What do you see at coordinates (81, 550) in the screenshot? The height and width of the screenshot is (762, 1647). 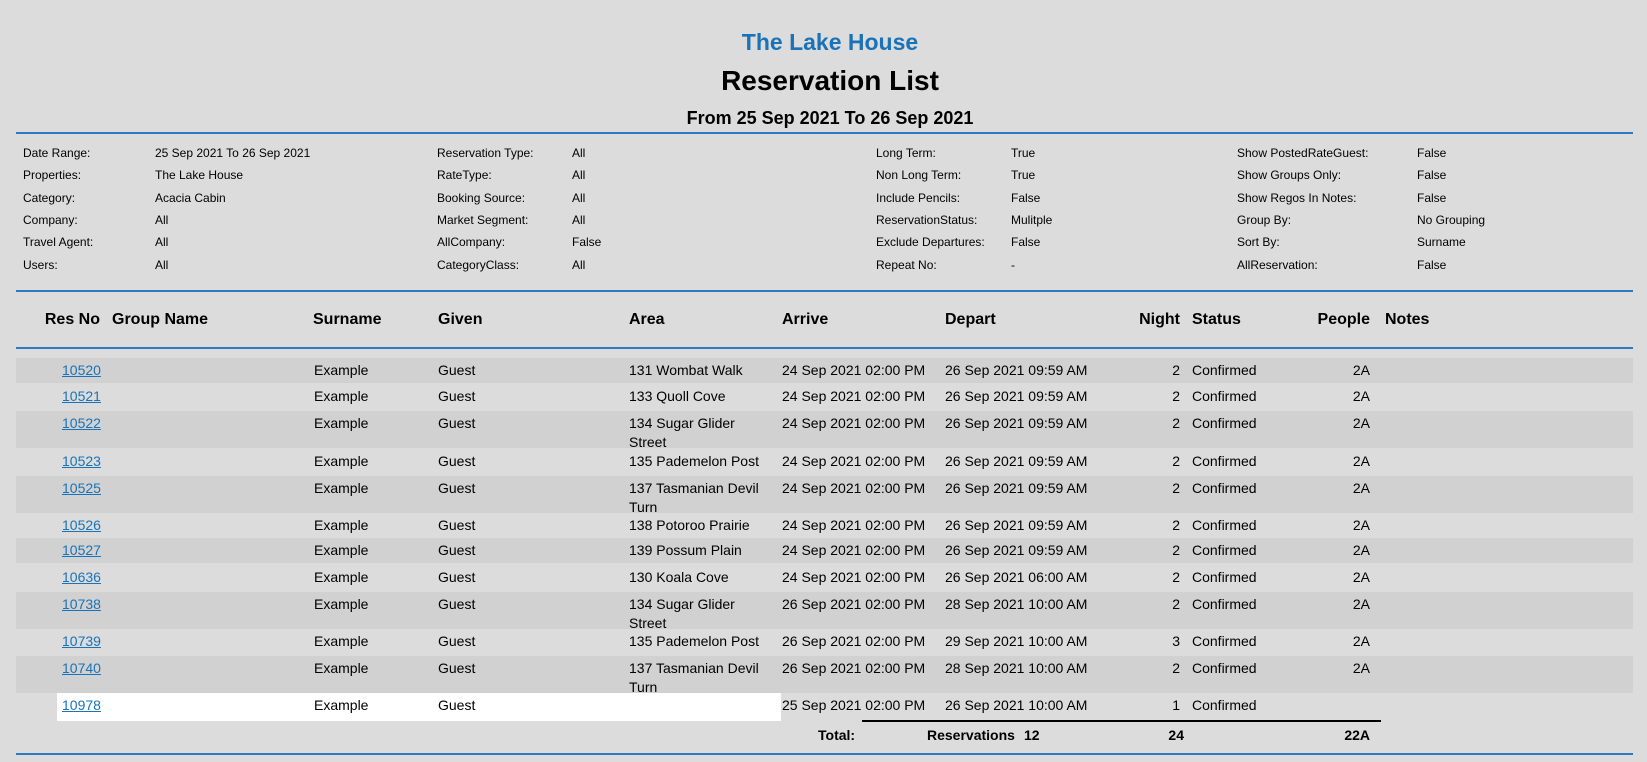 I see `reservation-number-link: 10527` at bounding box center [81, 550].